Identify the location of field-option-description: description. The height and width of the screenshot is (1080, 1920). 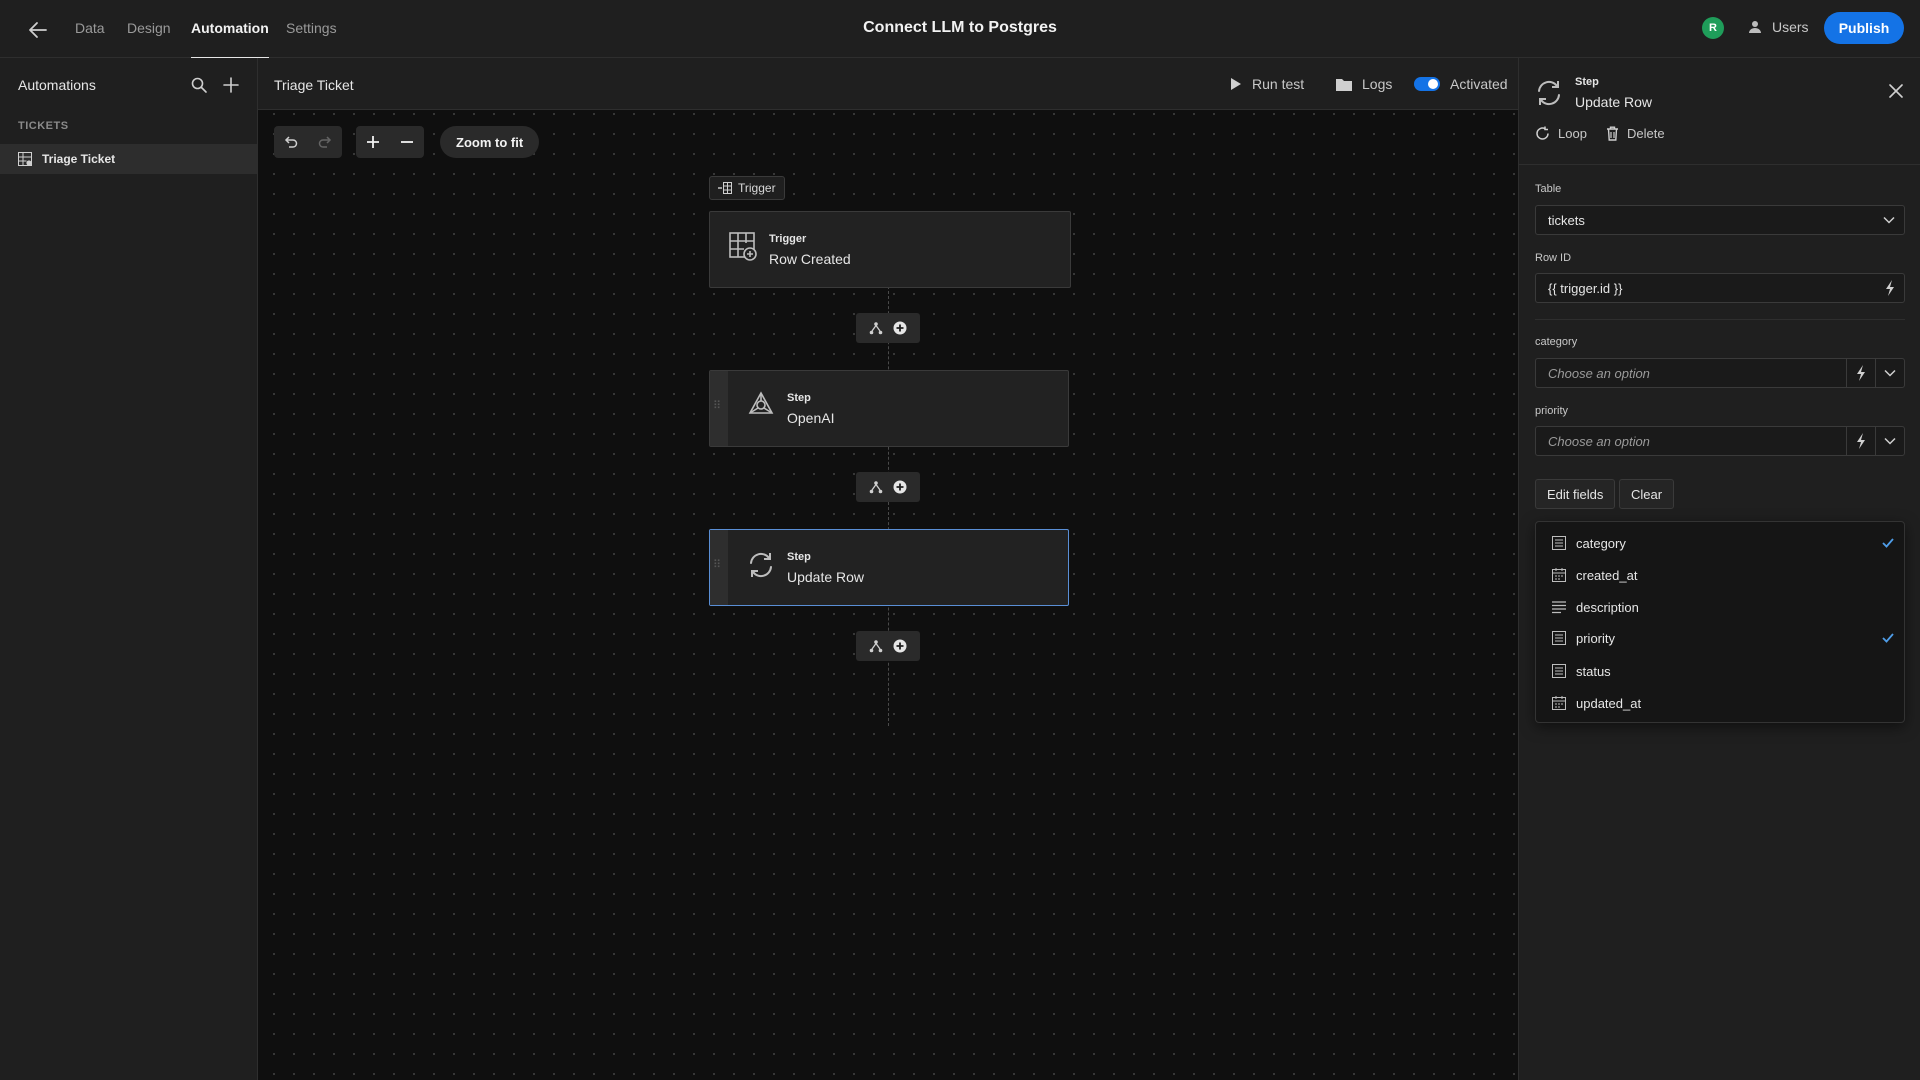
(1720, 607).